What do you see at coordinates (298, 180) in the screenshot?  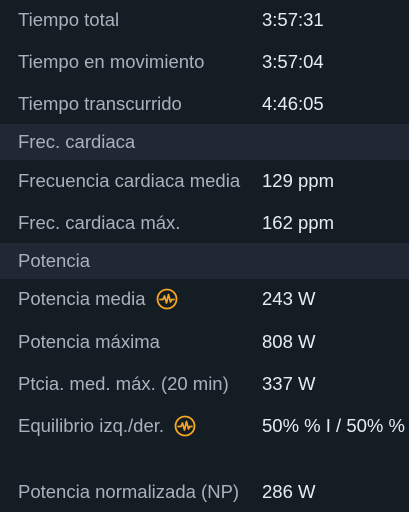 I see `stat-value: 129 ppm` at bounding box center [298, 180].